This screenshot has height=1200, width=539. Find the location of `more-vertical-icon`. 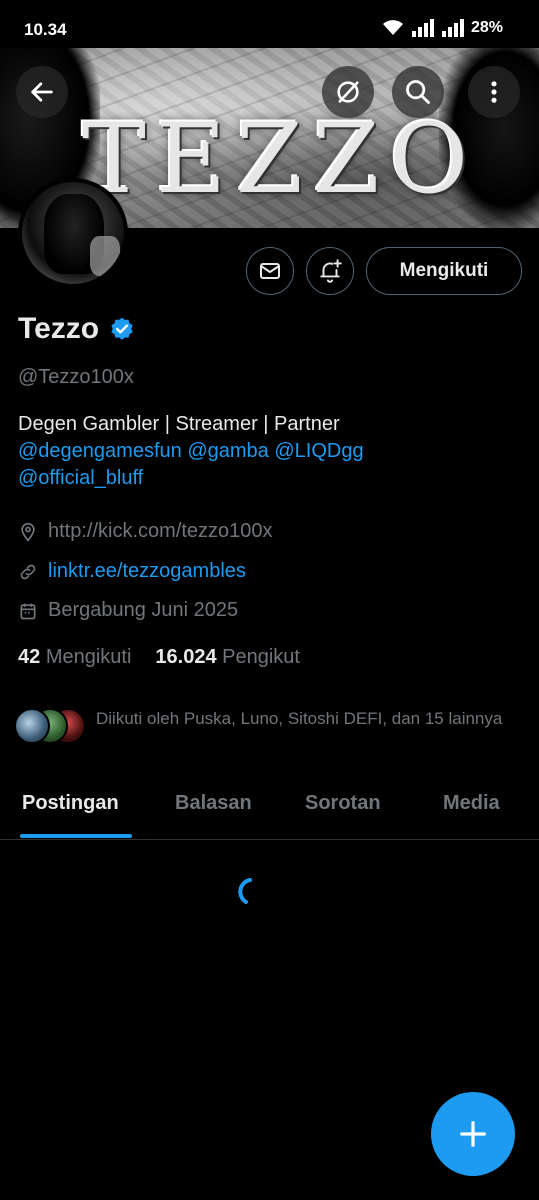

more-vertical-icon is located at coordinates (494, 92).